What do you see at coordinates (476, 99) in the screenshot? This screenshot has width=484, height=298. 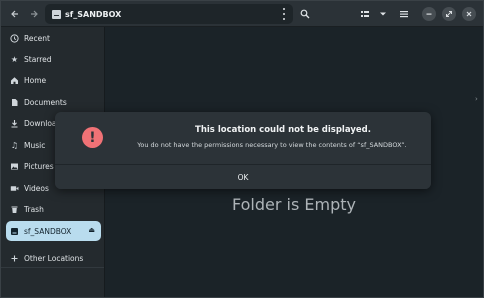 I see `chevron-right-icon: ›` at bounding box center [476, 99].